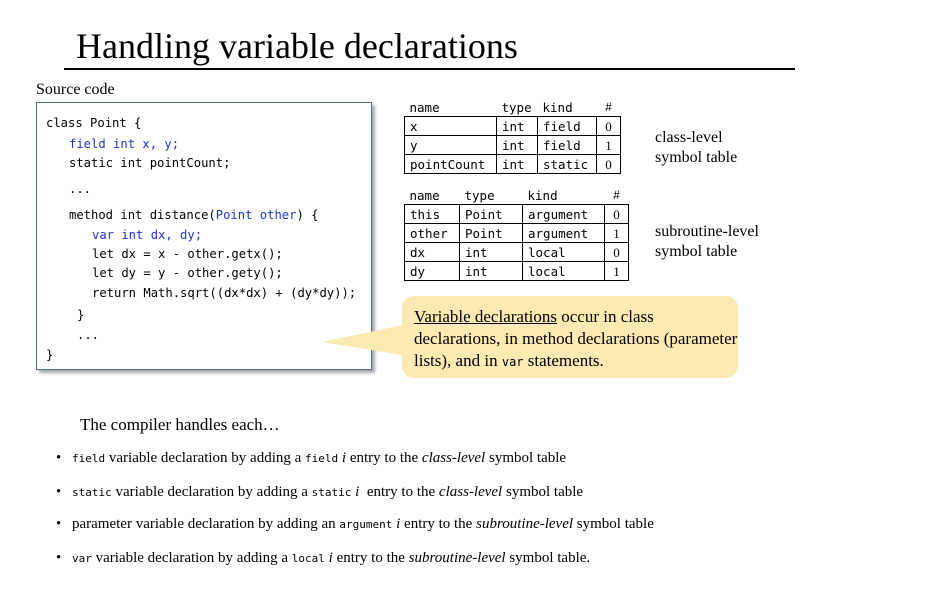 The image size is (935, 604). What do you see at coordinates (432, 214) in the screenshot?
I see `cell-name: this` at bounding box center [432, 214].